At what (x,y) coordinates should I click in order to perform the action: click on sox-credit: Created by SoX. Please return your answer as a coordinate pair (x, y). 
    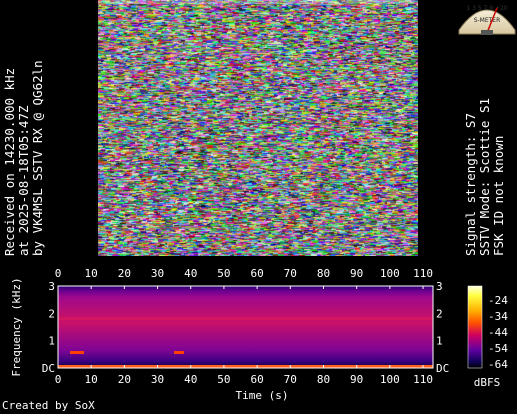
    Looking at the image, I should click on (48, 406).